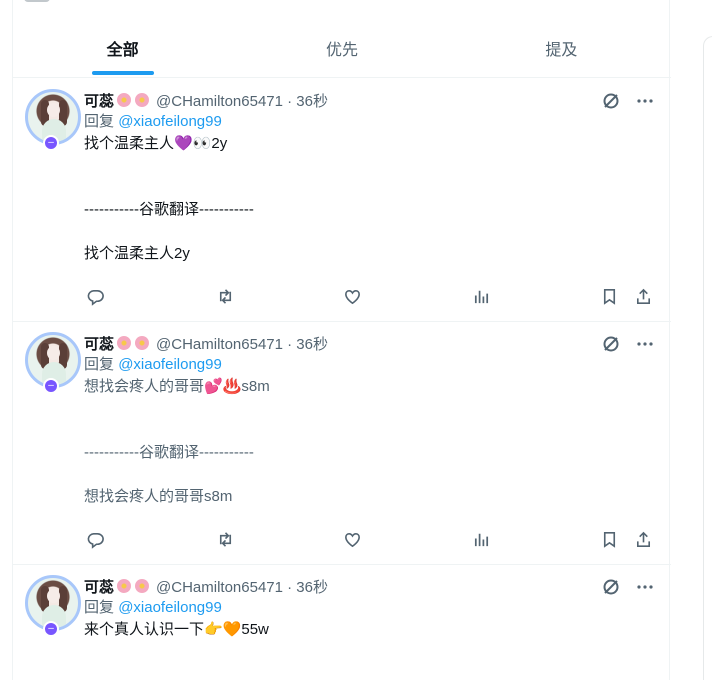  Describe the element at coordinates (177, 386) in the screenshot. I see `tweet-text-line: 想找会疼人的哥哥💕♨️s8m` at that location.